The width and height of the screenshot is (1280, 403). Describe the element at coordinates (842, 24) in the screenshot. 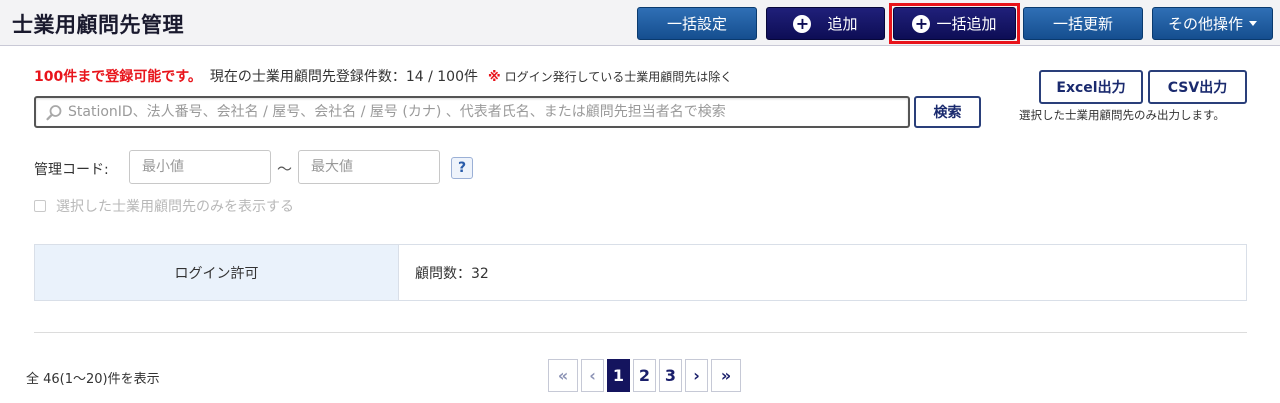

I see `add-button-label: 追加` at that location.